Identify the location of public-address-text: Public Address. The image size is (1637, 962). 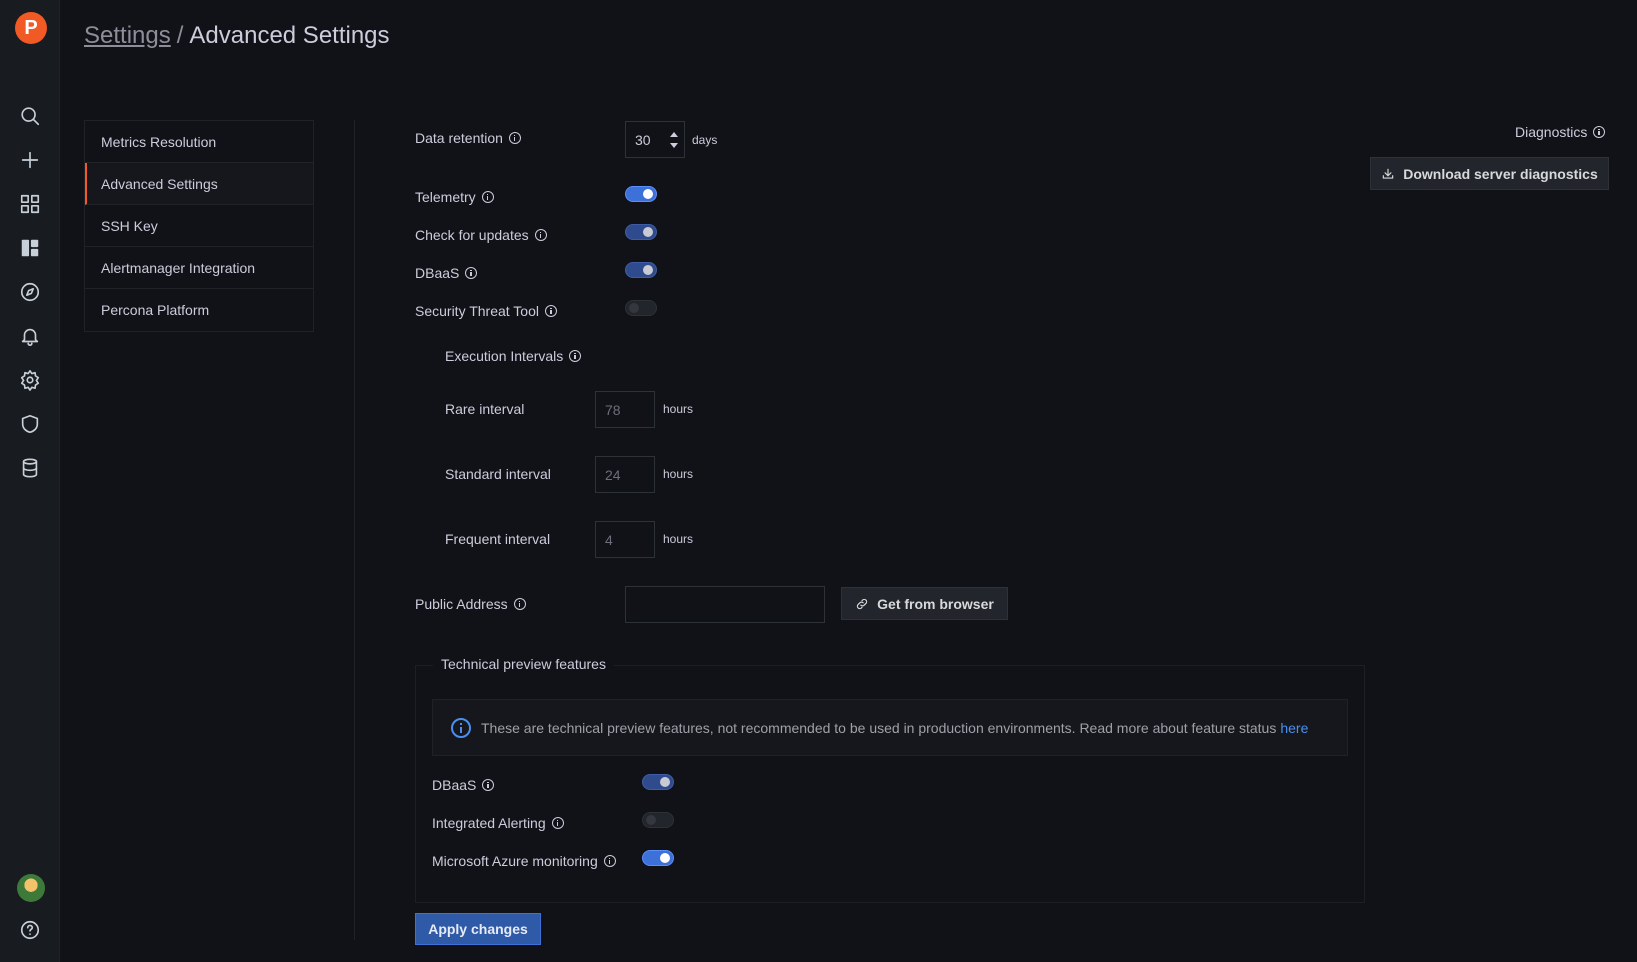
(461, 604).